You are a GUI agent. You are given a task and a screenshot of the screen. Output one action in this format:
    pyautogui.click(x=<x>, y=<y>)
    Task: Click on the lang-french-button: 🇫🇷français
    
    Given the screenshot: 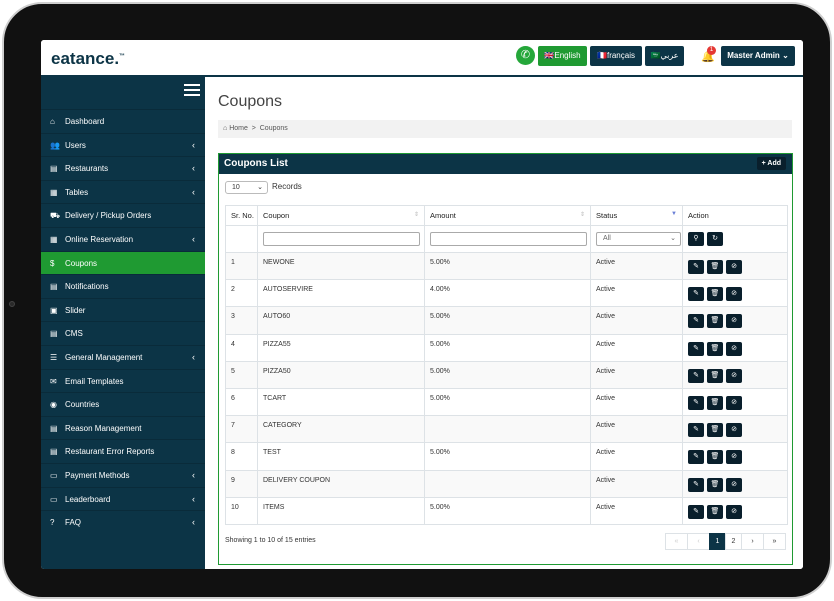 What is the action you would take?
    pyautogui.click(x=616, y=56)
    